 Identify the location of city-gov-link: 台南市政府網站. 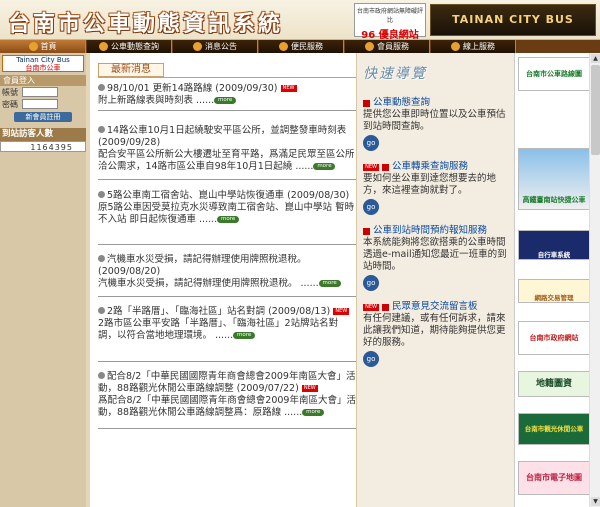
(554, 338).